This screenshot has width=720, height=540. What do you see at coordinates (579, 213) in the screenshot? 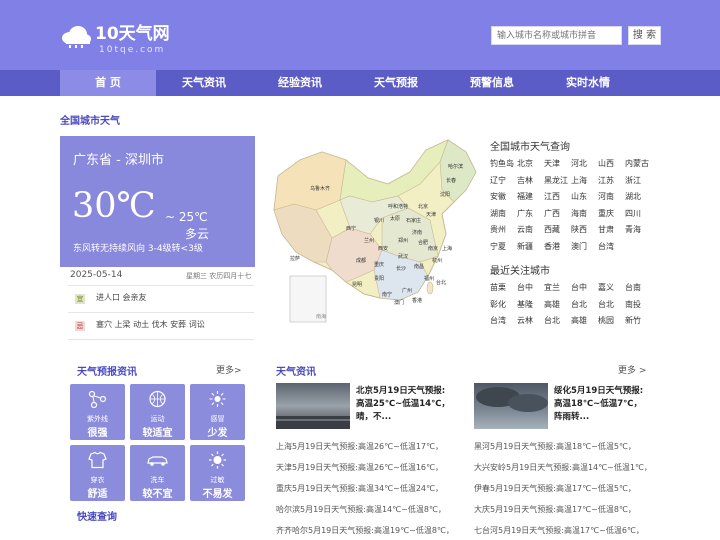
I see `city-link: 海南` at bounding box center [579, 213].